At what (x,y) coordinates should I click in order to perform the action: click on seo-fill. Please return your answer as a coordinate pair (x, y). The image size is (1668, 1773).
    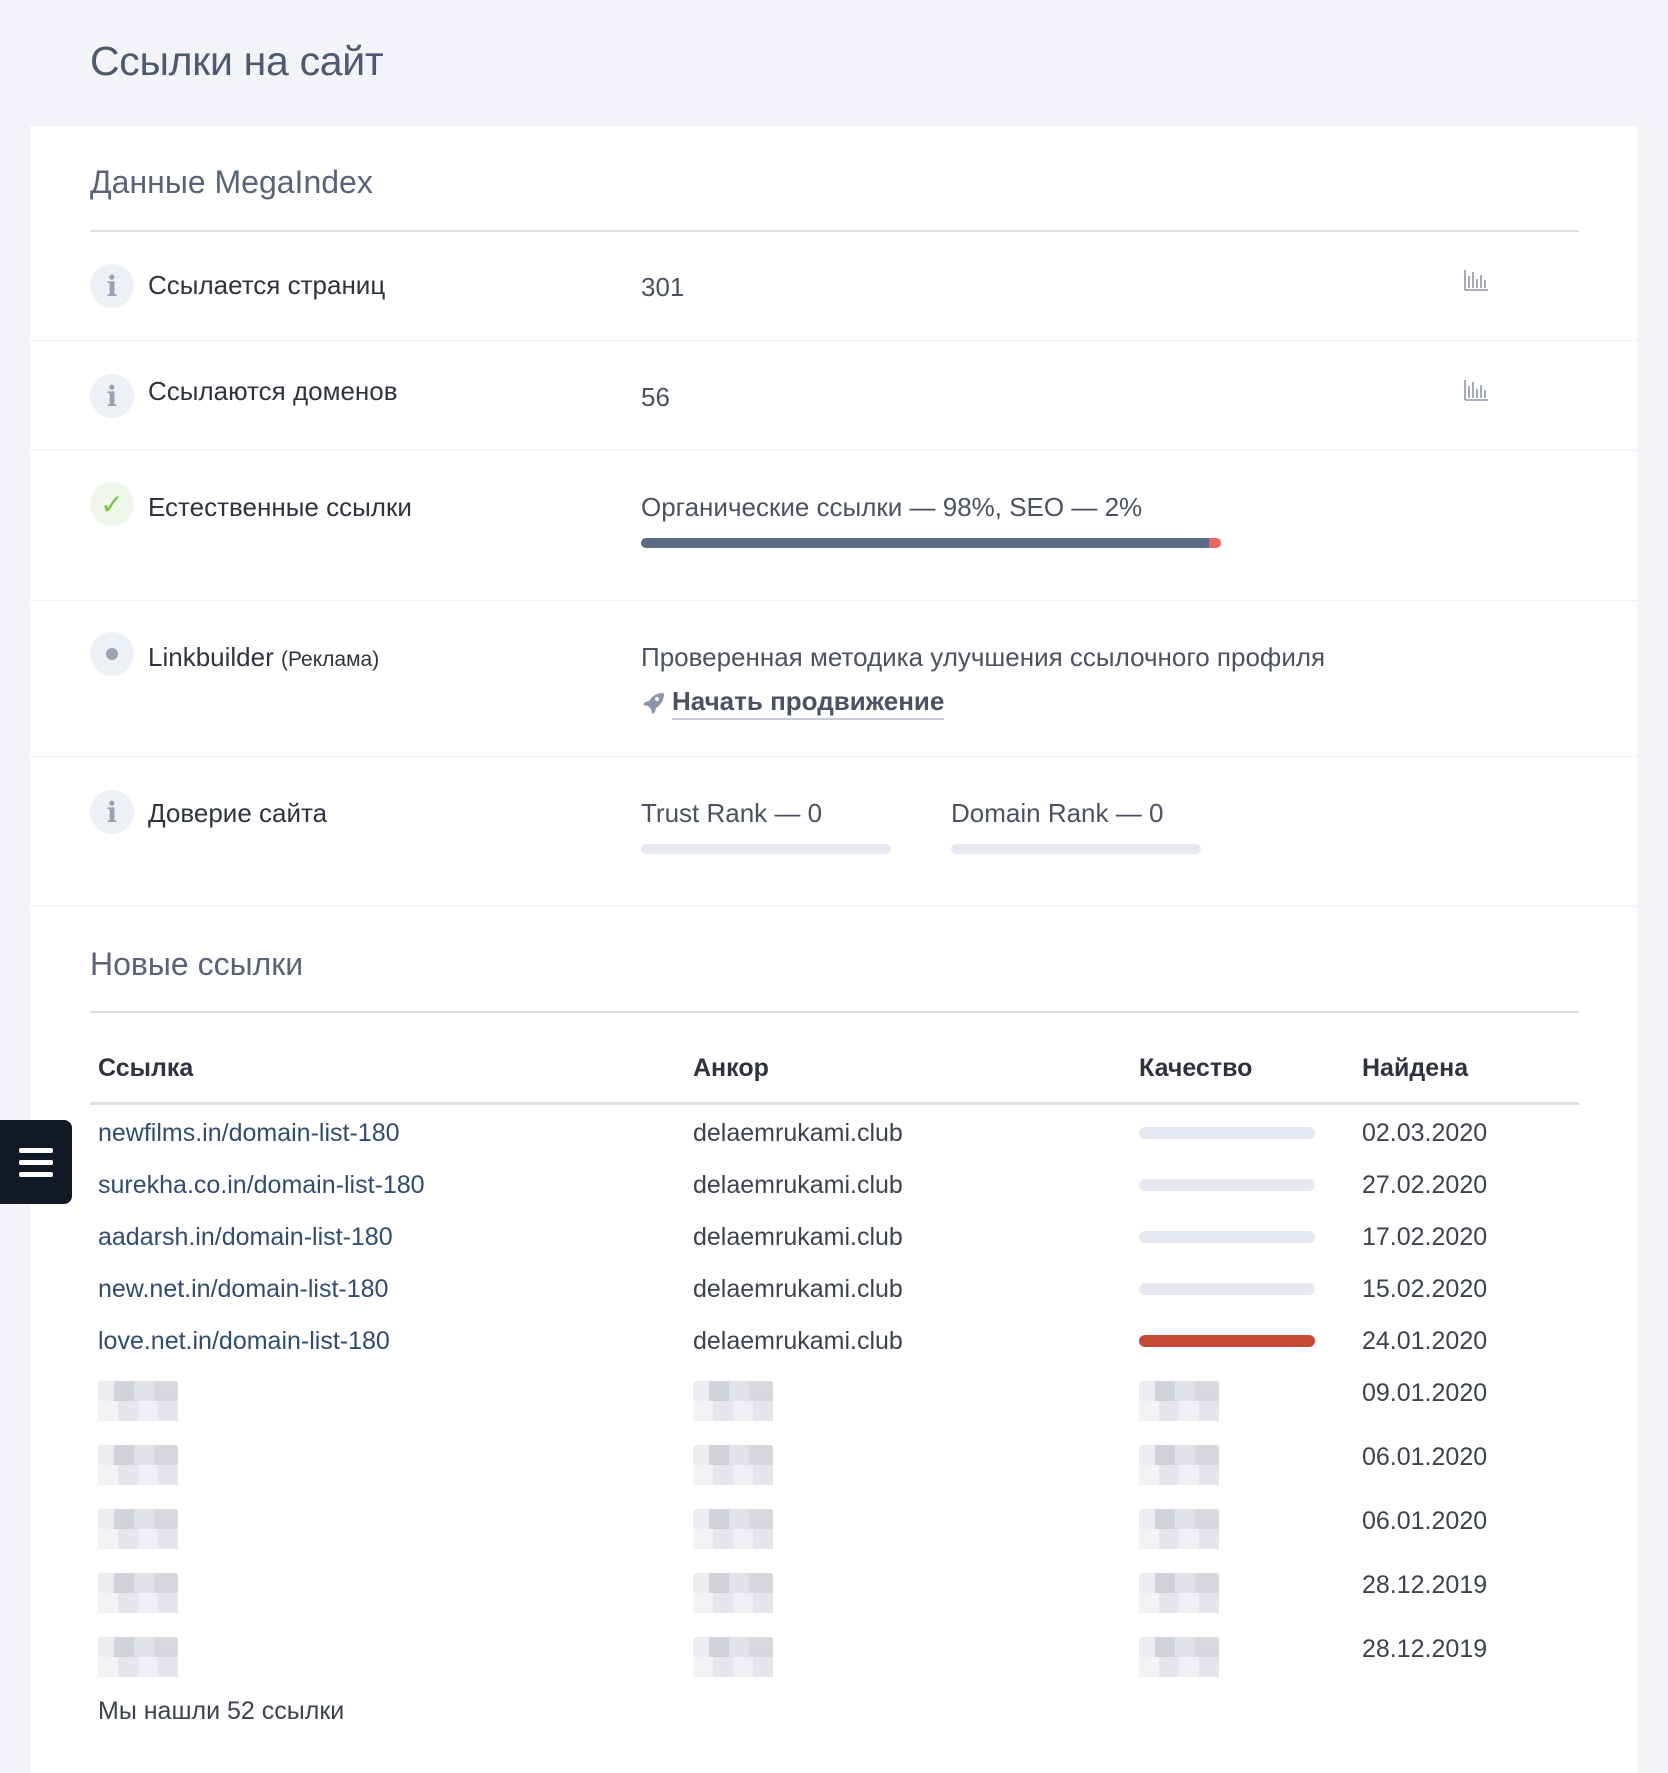
    Looking at the image, I should click on (1215, 543).